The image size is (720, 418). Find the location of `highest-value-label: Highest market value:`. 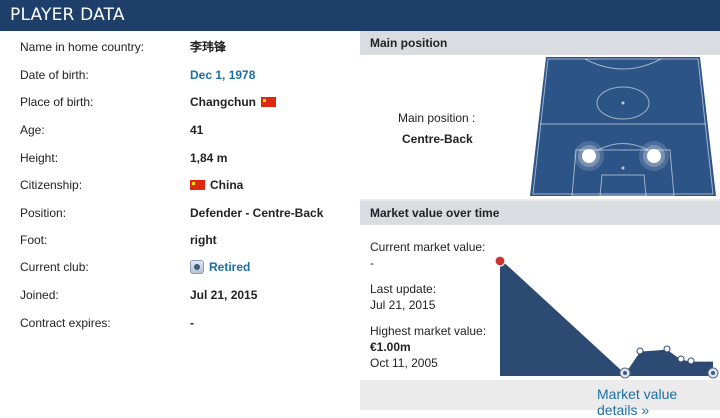

highest-value-label: Highest market value: is located at coordinates (428, 331).